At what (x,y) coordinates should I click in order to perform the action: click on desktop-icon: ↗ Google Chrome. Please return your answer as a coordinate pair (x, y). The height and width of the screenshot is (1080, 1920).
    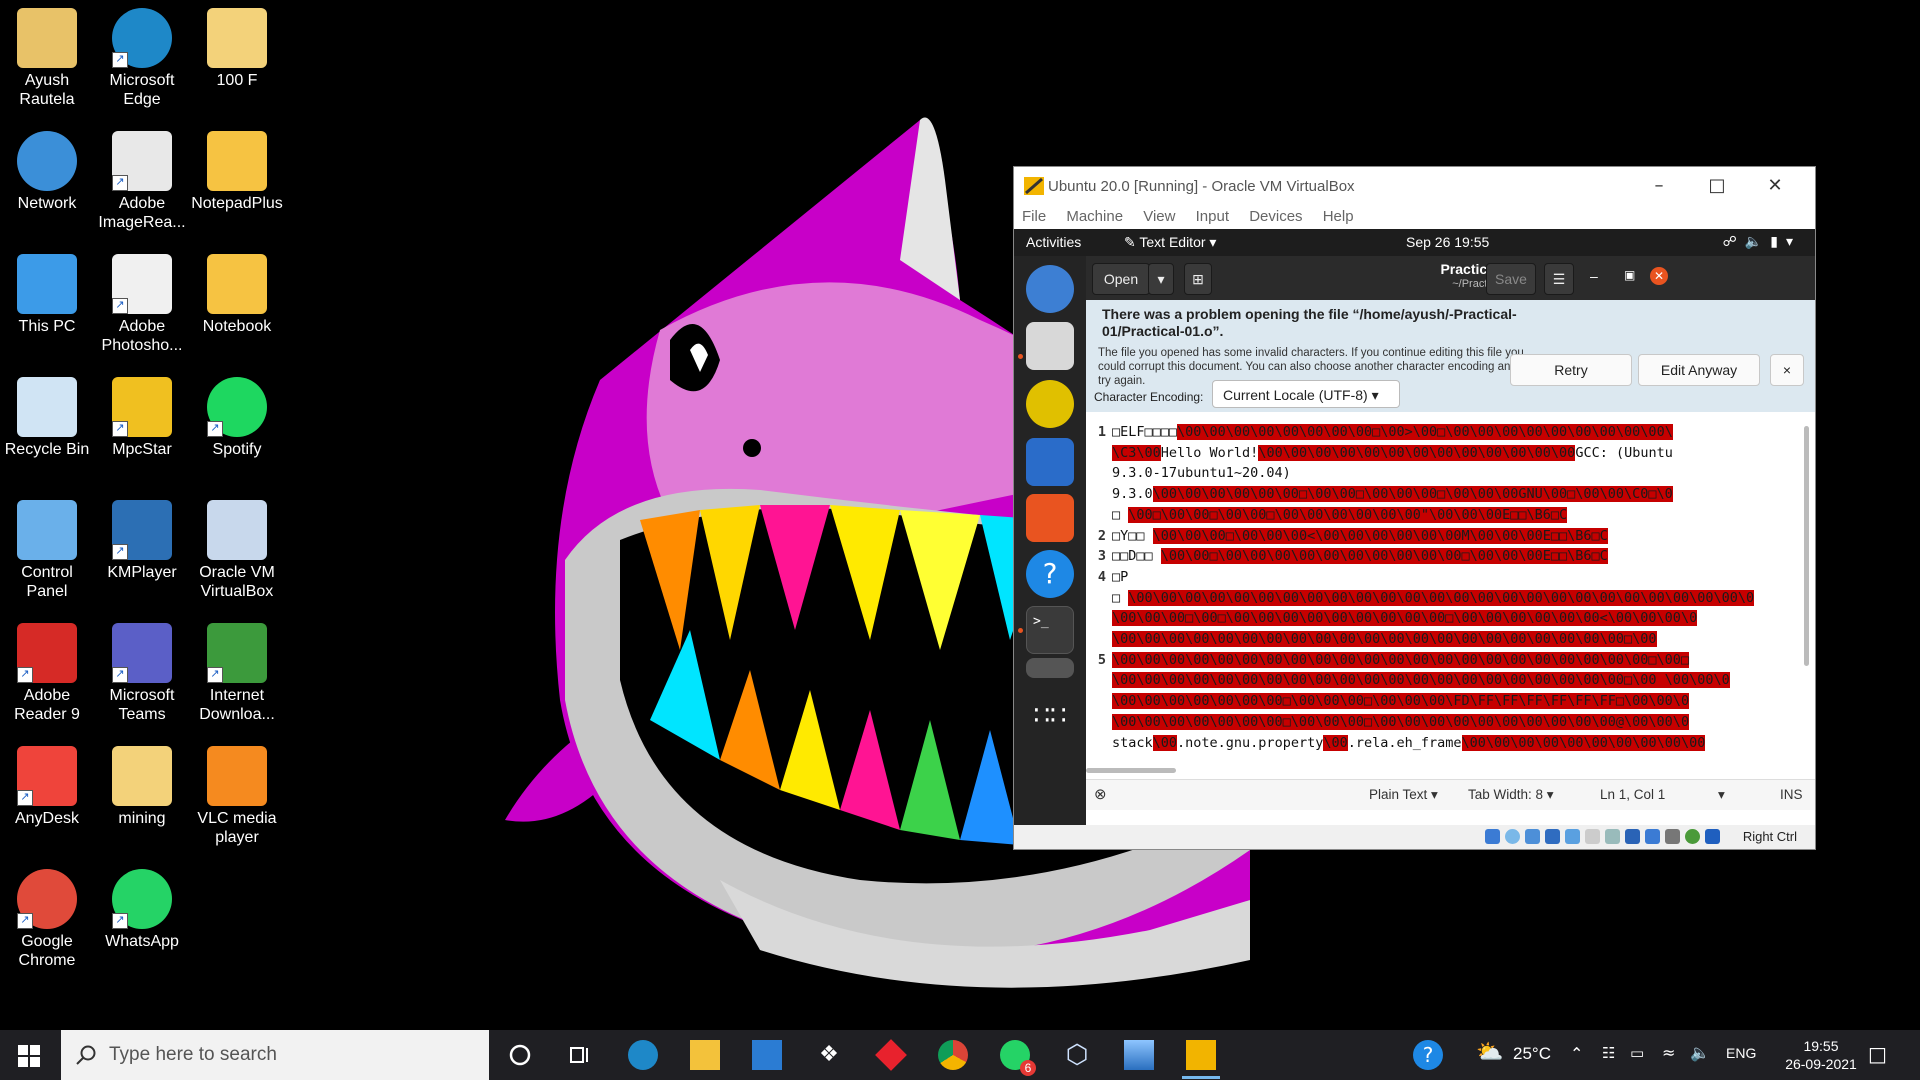
    Looking at the image, I should click on (47, 917).